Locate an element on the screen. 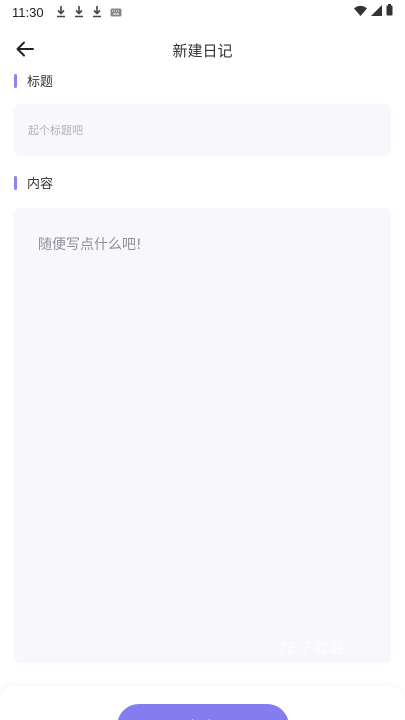 The image size is (405, 720). system-icons is located at coordinates (373, 12).